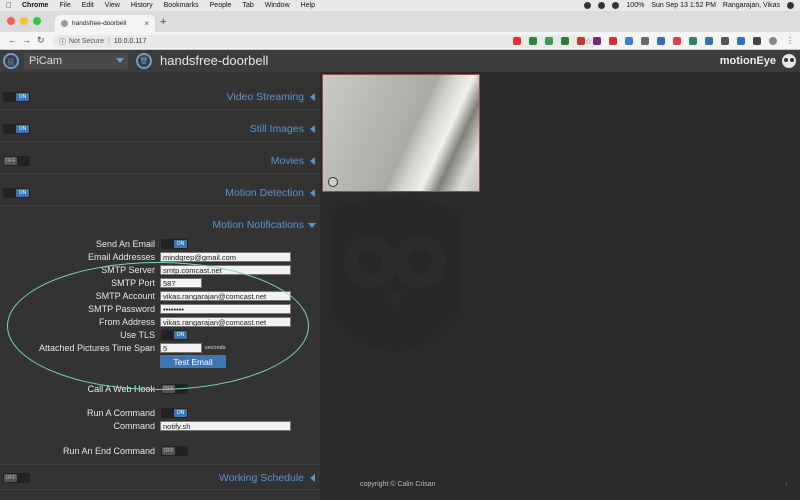  Describe the element at coordinates (121, 389) in the screenshot. I see `web-hook-label: Call A Web Hook` at that location.